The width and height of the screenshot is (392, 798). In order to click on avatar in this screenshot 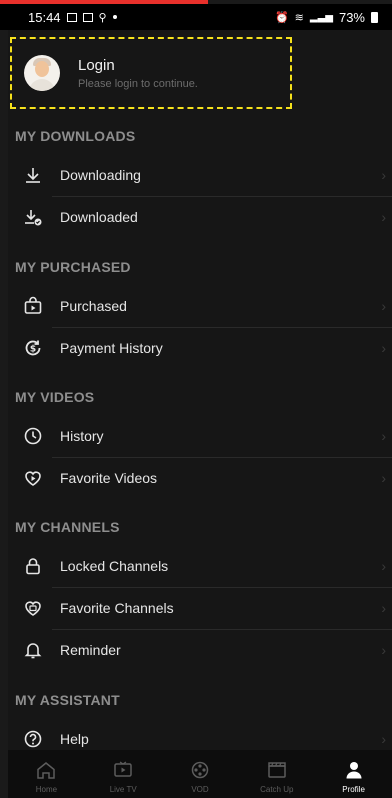, I will do `click(42, 73)`.